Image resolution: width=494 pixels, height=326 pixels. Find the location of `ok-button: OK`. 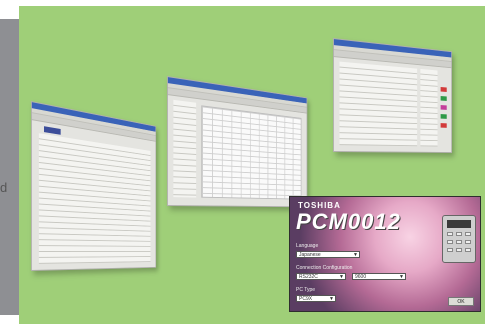

ok-button: OK is located at coordinates (461, 301).